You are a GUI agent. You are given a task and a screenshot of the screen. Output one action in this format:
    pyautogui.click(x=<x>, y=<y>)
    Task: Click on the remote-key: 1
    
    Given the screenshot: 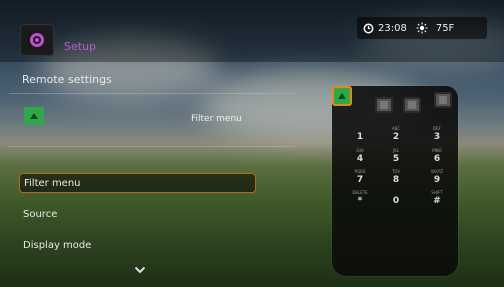 What is the action you would take?
    pyautogui.click(x=360, y=134)
    